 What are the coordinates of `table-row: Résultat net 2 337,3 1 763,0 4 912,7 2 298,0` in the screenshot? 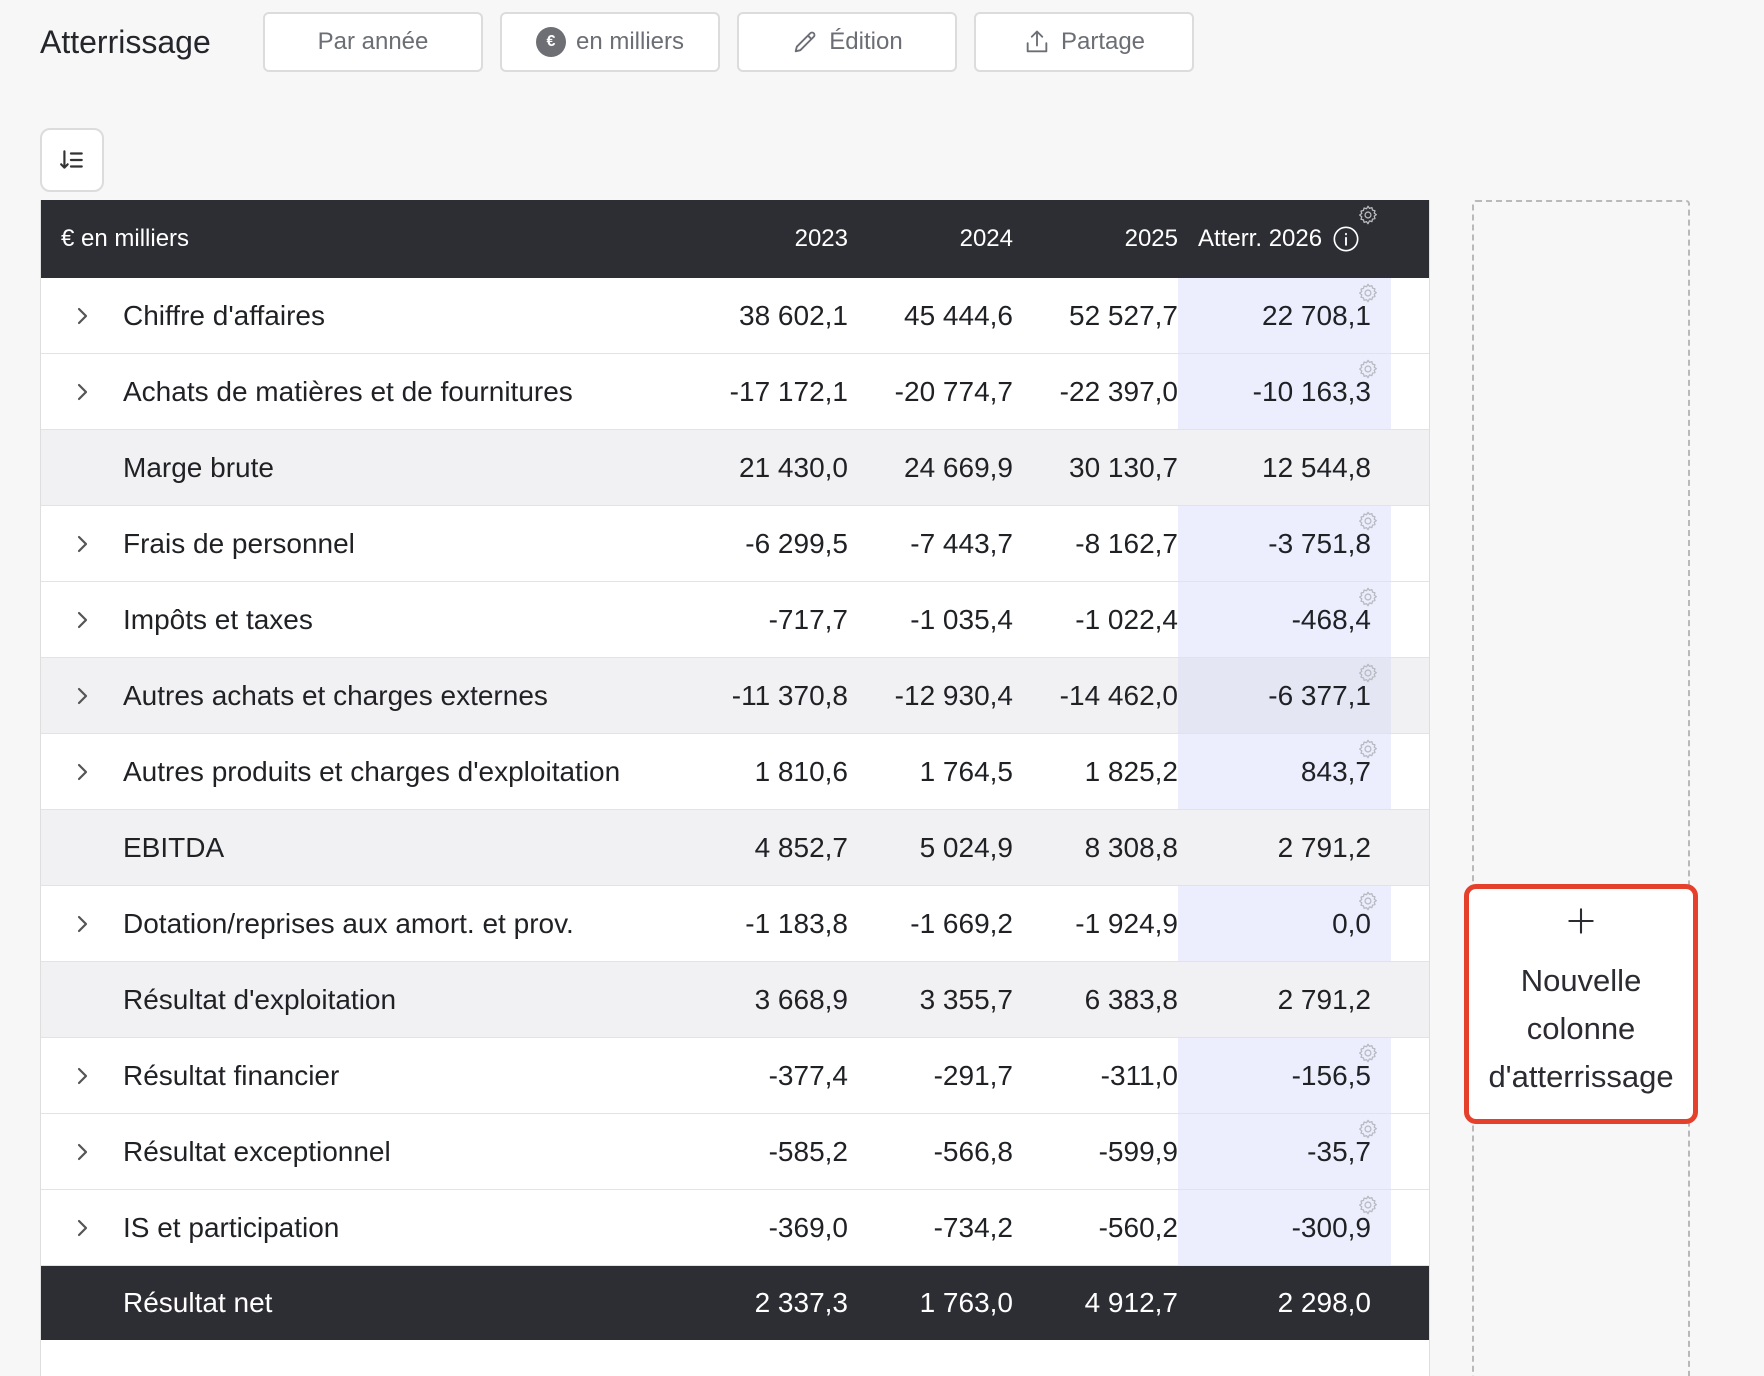 It's located at (735, 1303).